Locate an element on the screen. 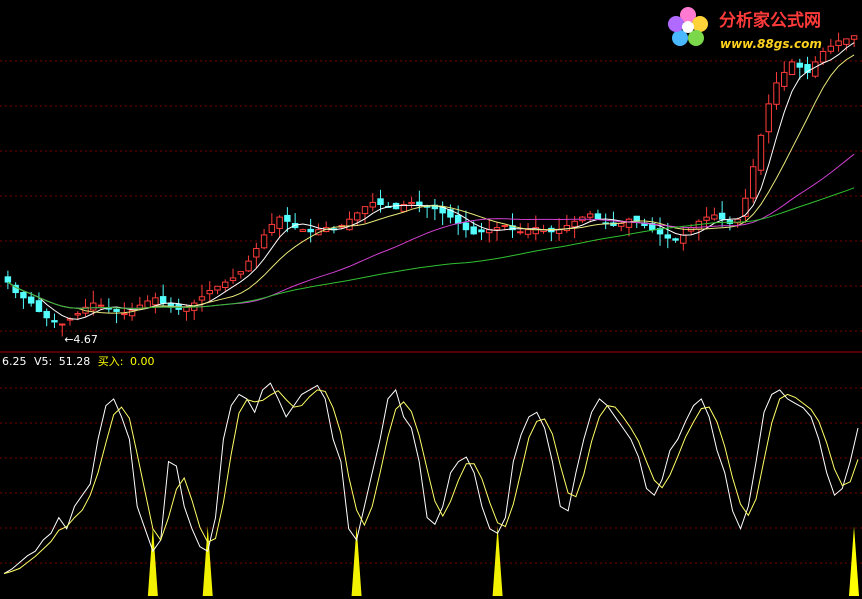  header-v5-value: 51.28 is located at coordinates (75, 361).